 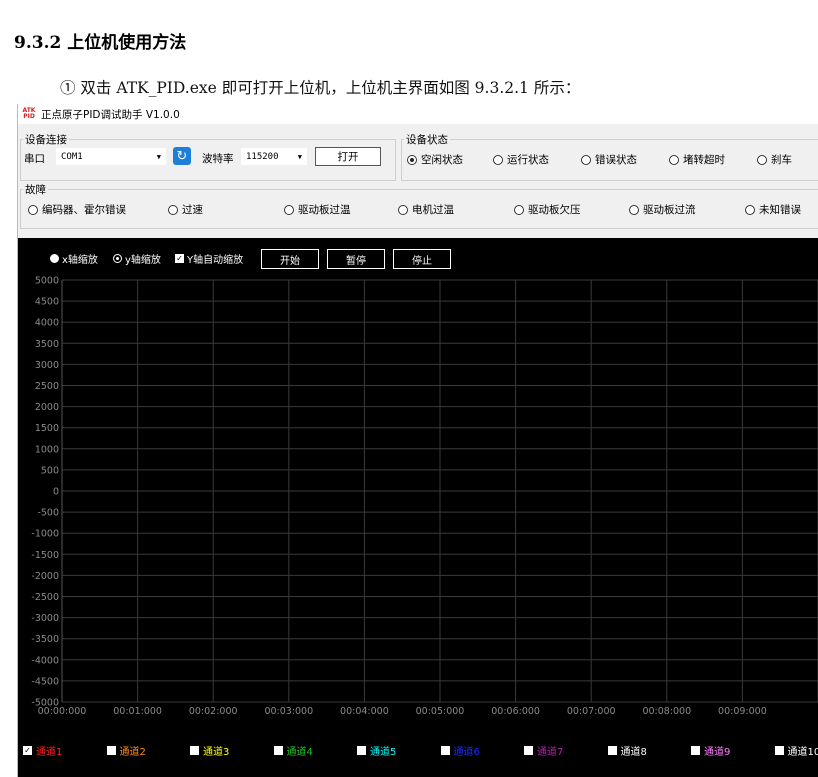 I want to click on channel-label: 通道3, so click(x=216, y=752).